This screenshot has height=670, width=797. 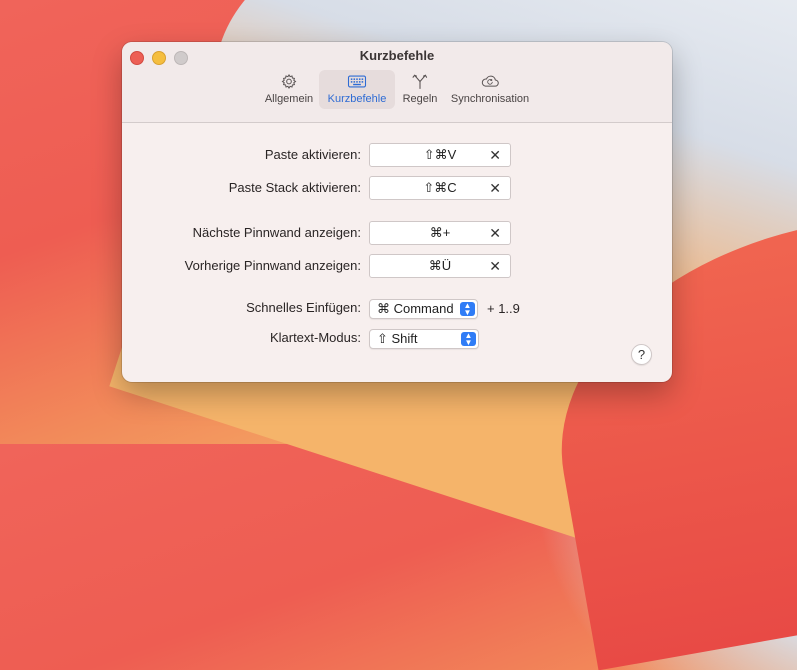 I want to click on quick-paste-modifier-select: ⌘ Command ▲ ▼, so click(x=423, y=309).